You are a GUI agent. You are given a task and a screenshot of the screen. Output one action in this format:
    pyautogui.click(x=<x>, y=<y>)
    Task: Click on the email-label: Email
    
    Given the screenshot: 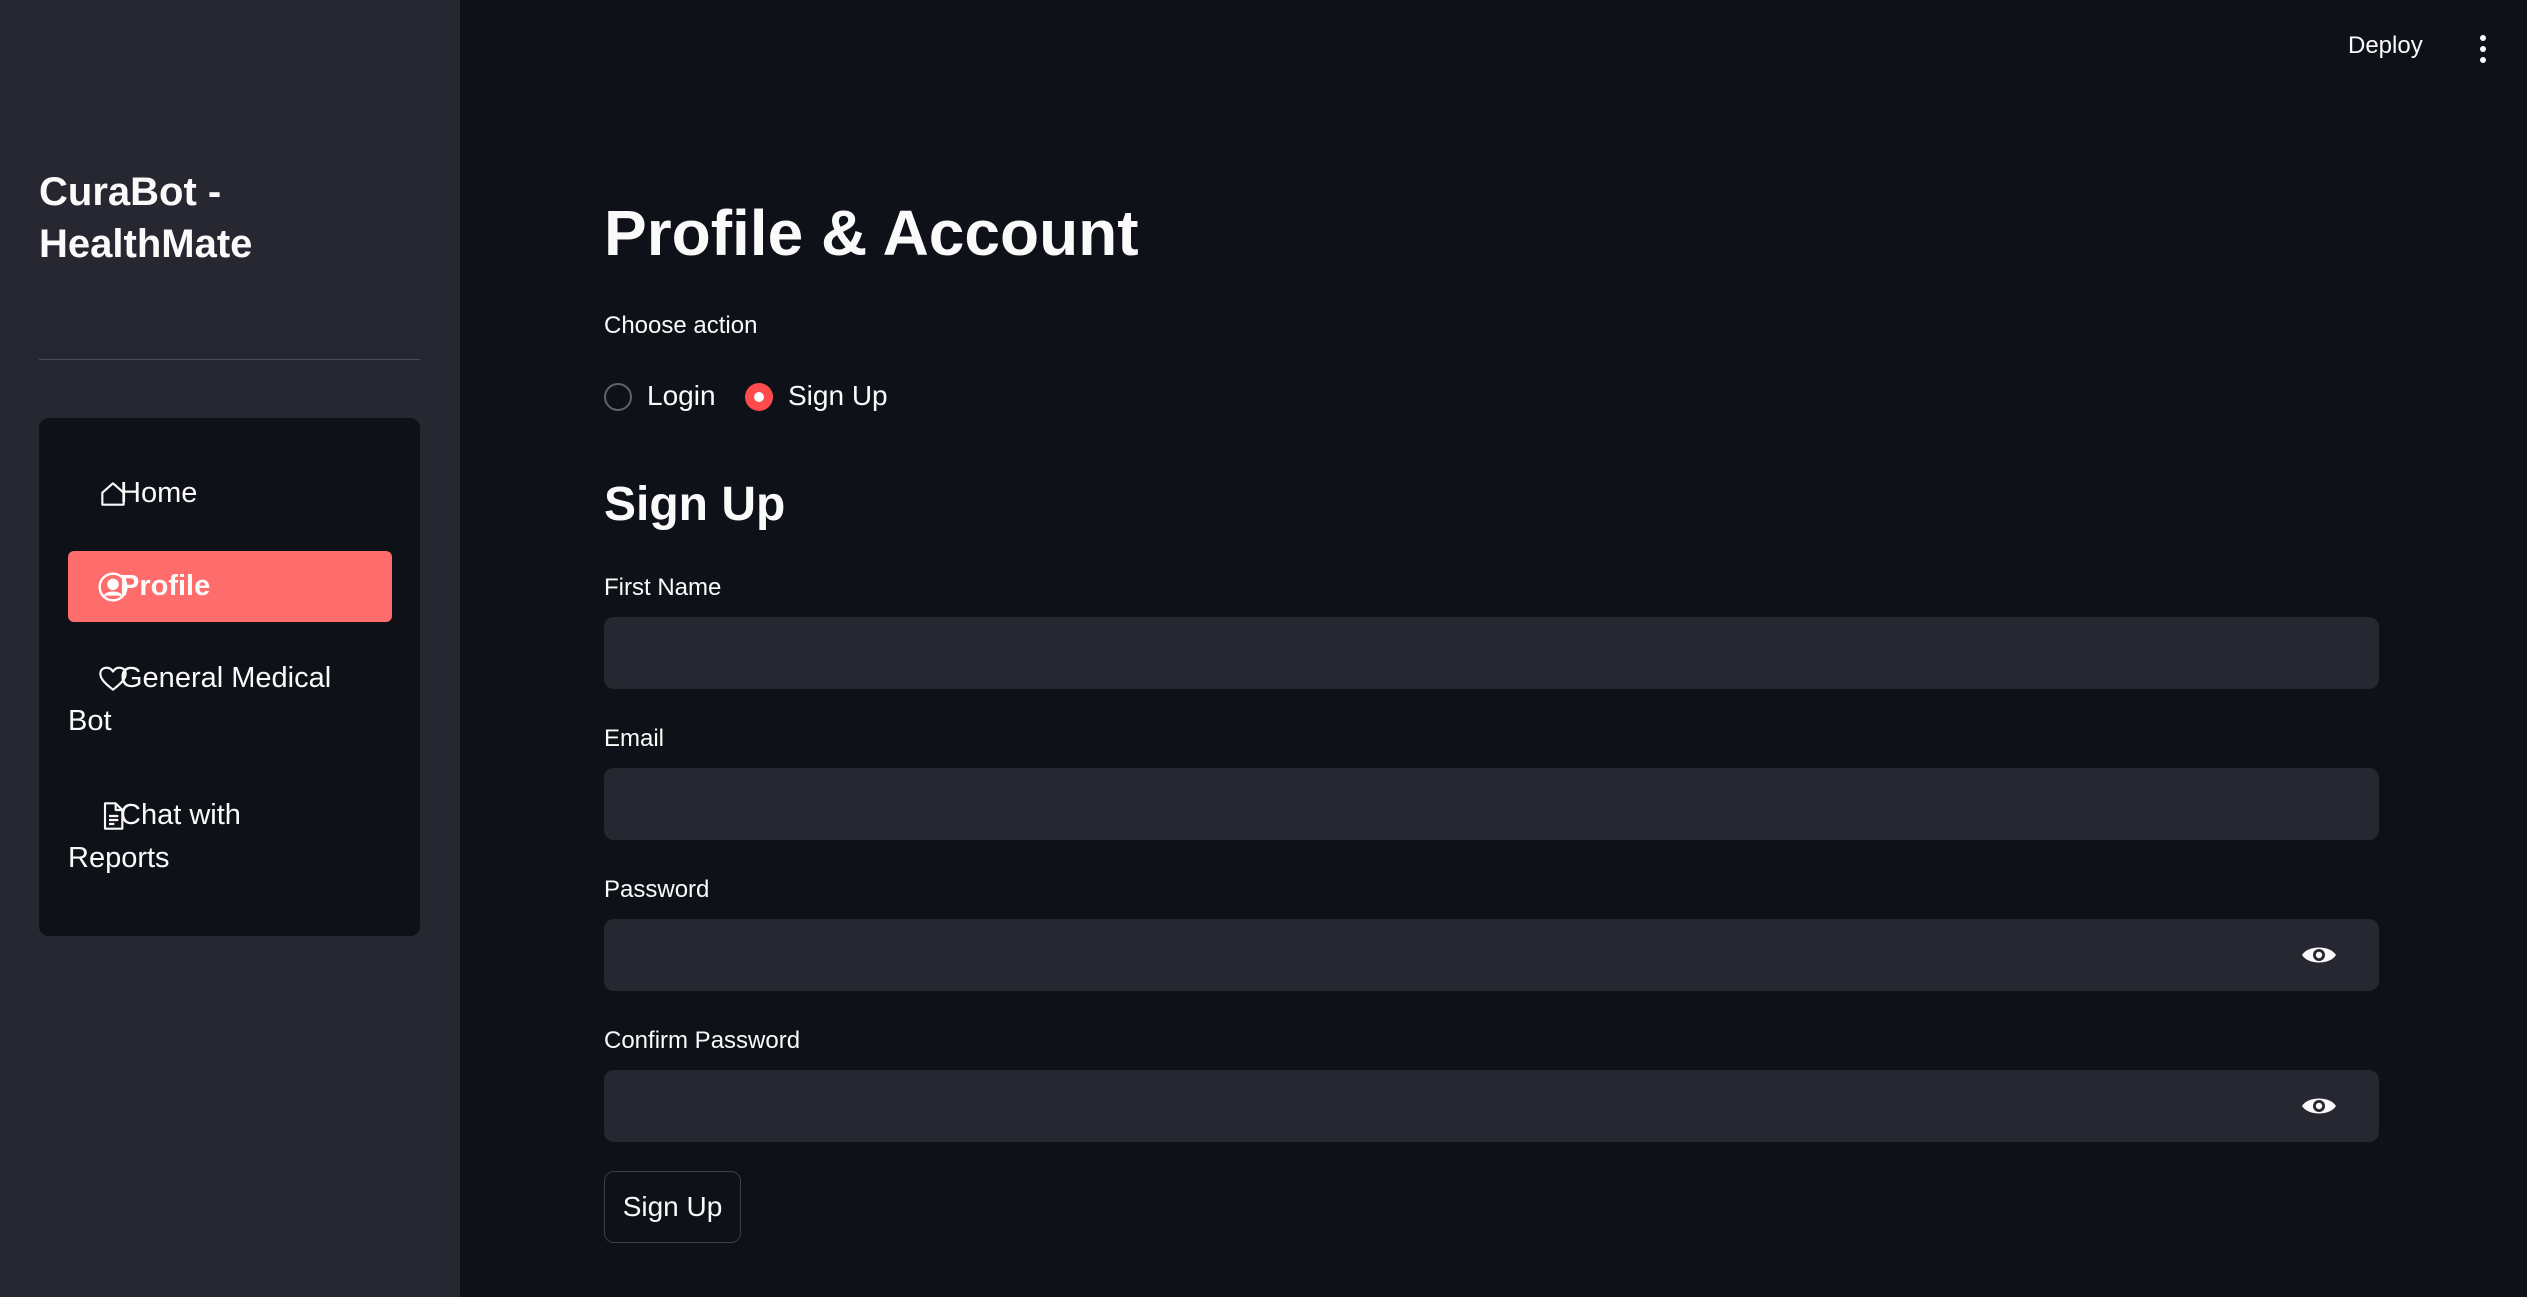 What is the action you would take?
    pyautogui.click(x=634, y=738)
    